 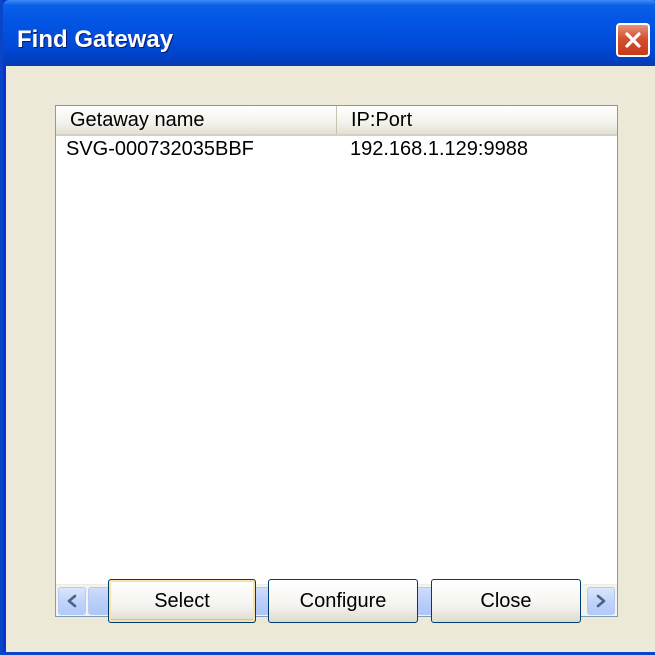 What do you see at coordinates (343, 601) in the screenshot?
I see `configure-button: Configure` at bounding box center [343, 601].